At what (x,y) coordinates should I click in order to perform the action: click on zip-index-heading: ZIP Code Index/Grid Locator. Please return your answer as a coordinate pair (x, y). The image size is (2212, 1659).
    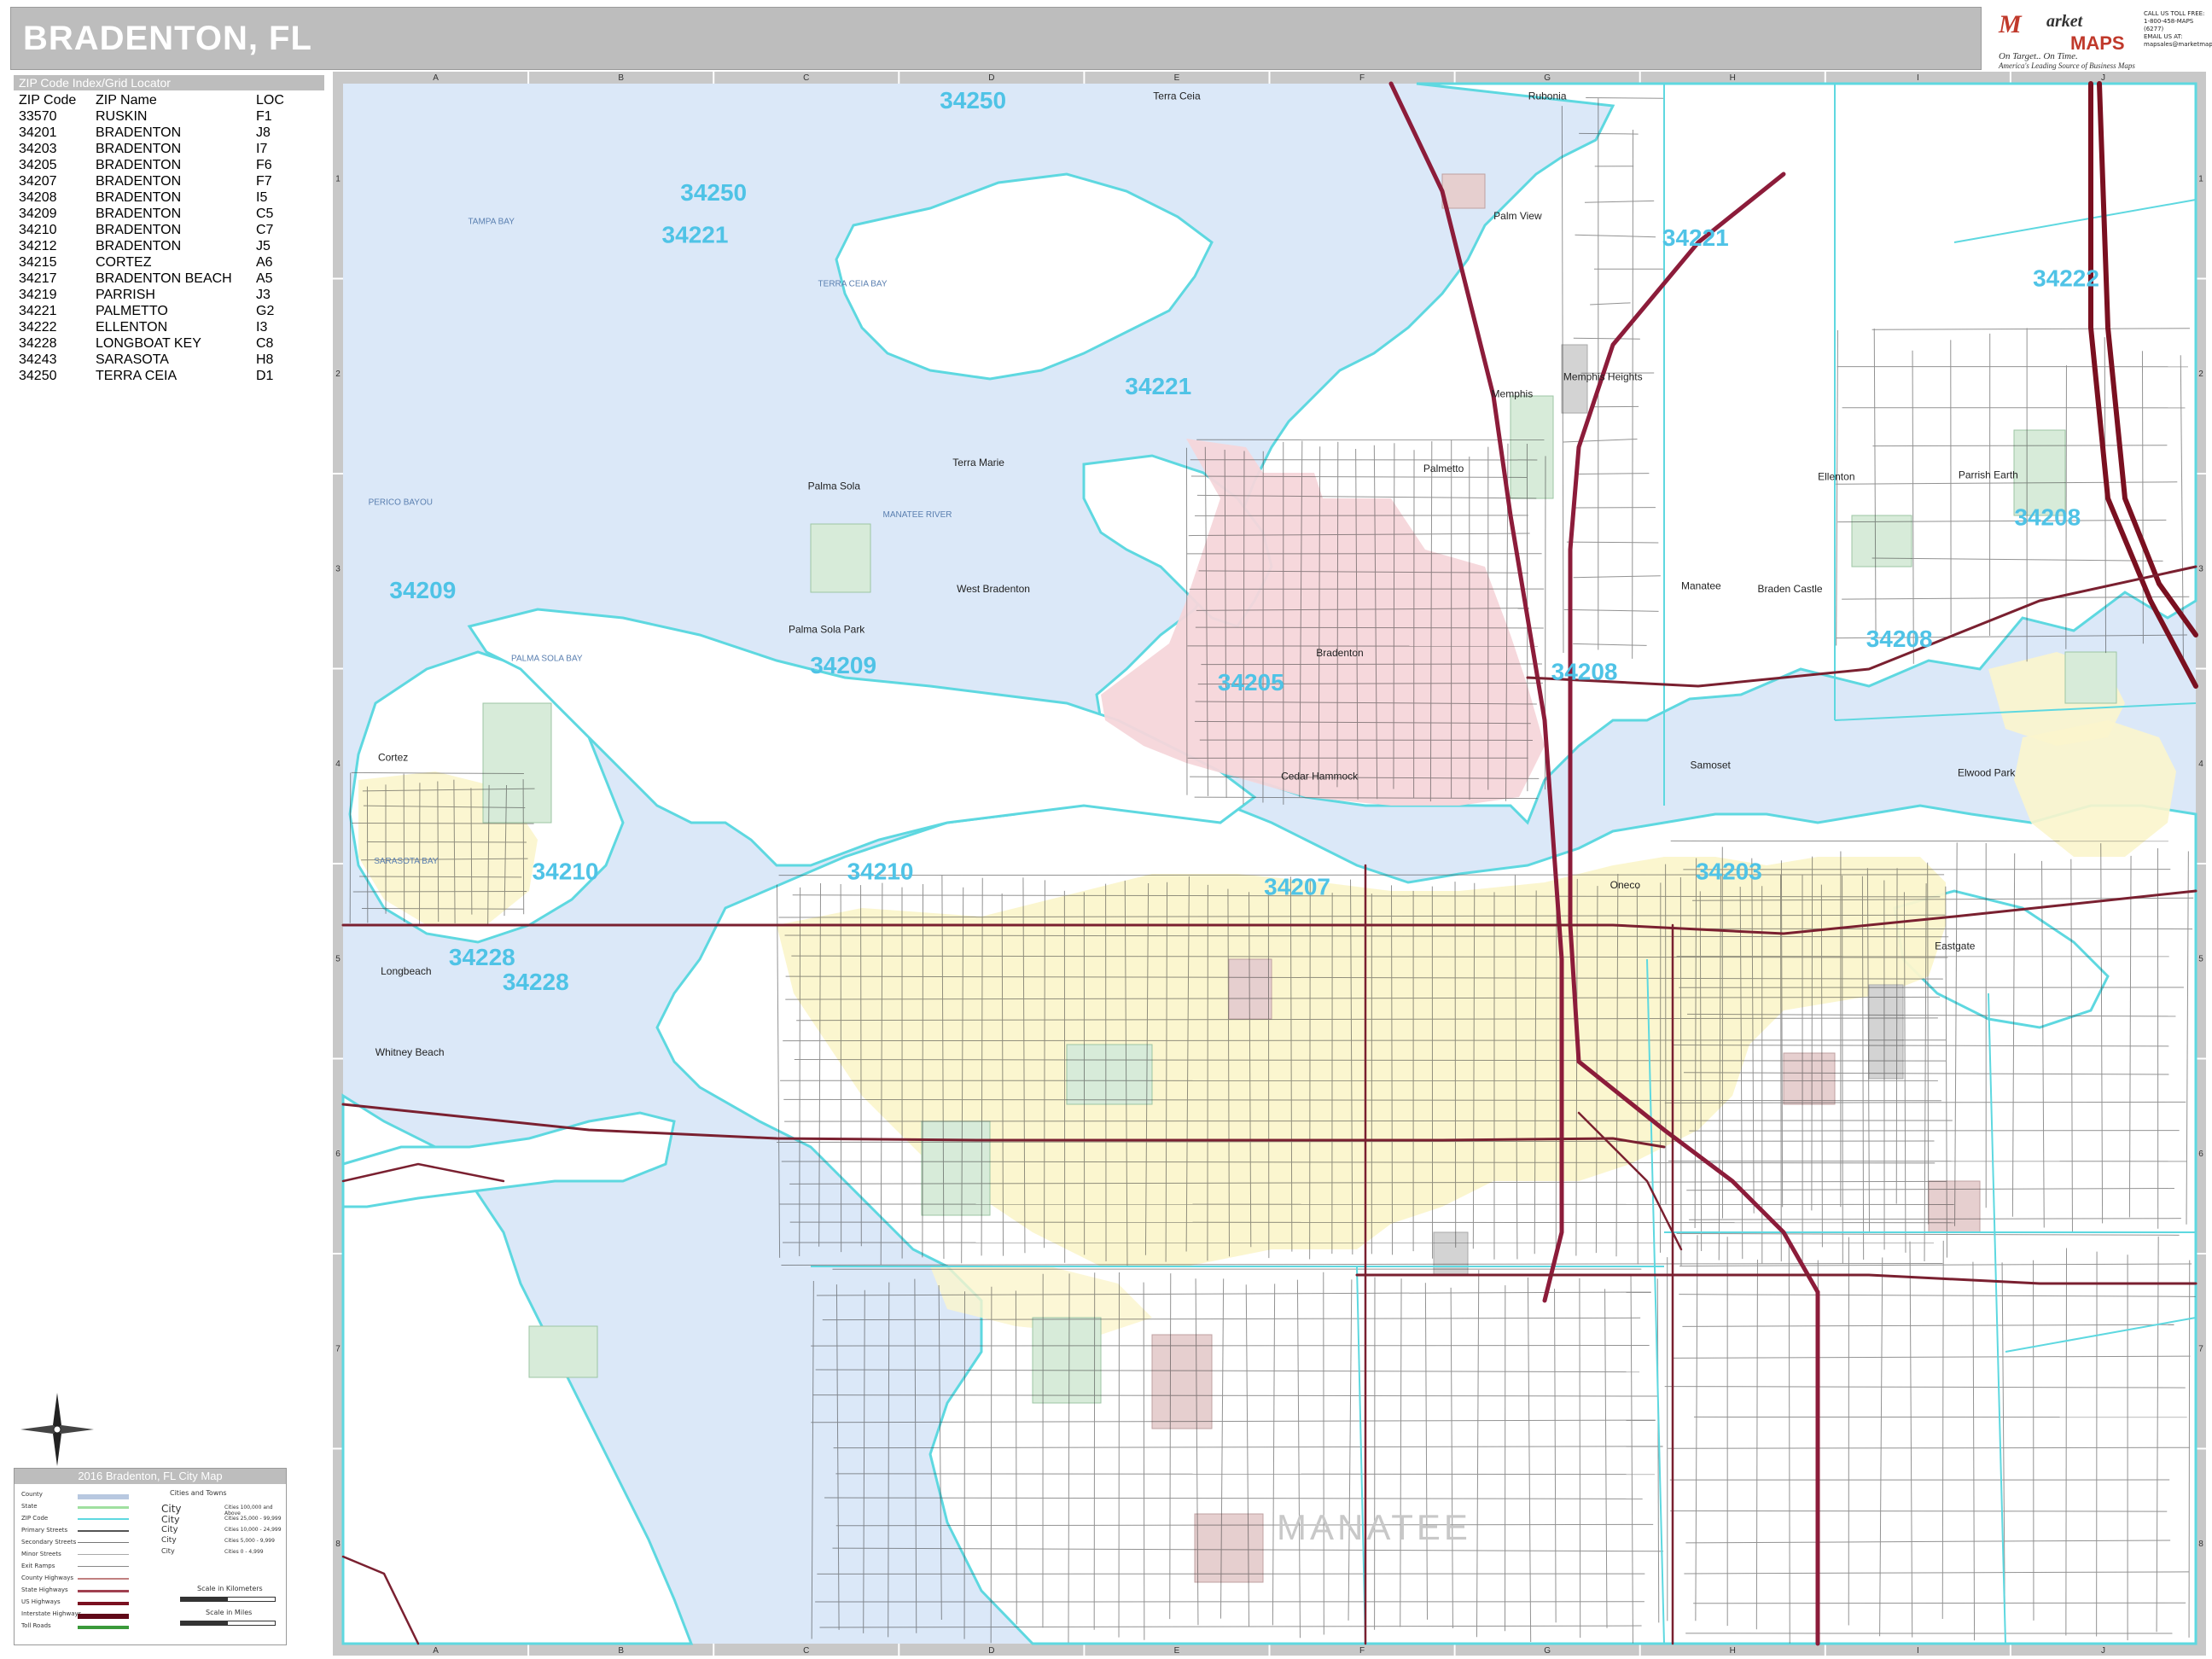
    Looking at the image, I should click on (169, 82).